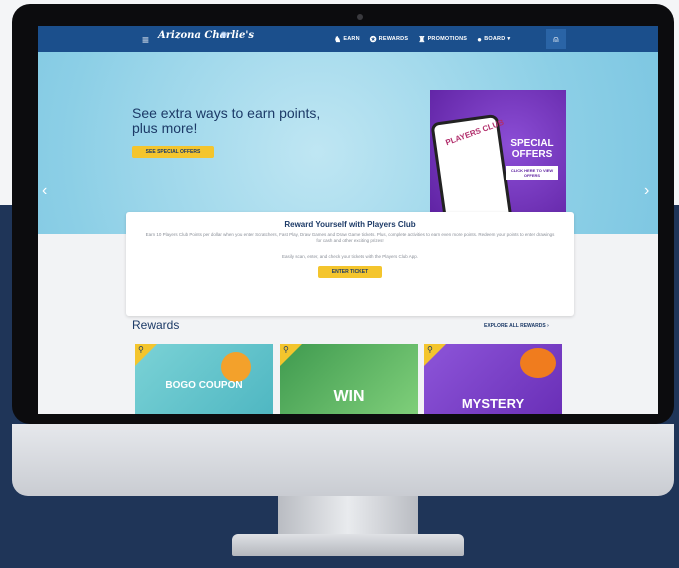  Describe the element at coordinates (548, 326) in the screenshot. I see `chevron-right-icon: ›` at that location.